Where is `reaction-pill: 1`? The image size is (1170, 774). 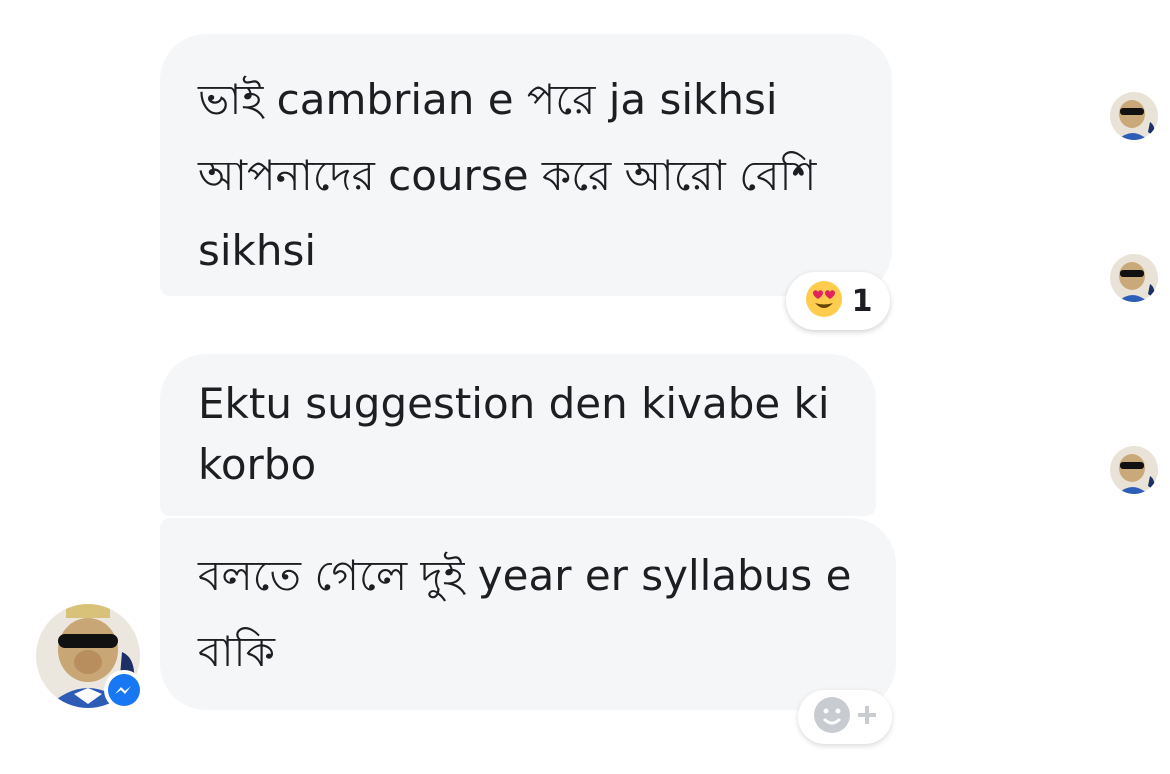 reaction-pill: 1 is located at coordinates (838, 301).